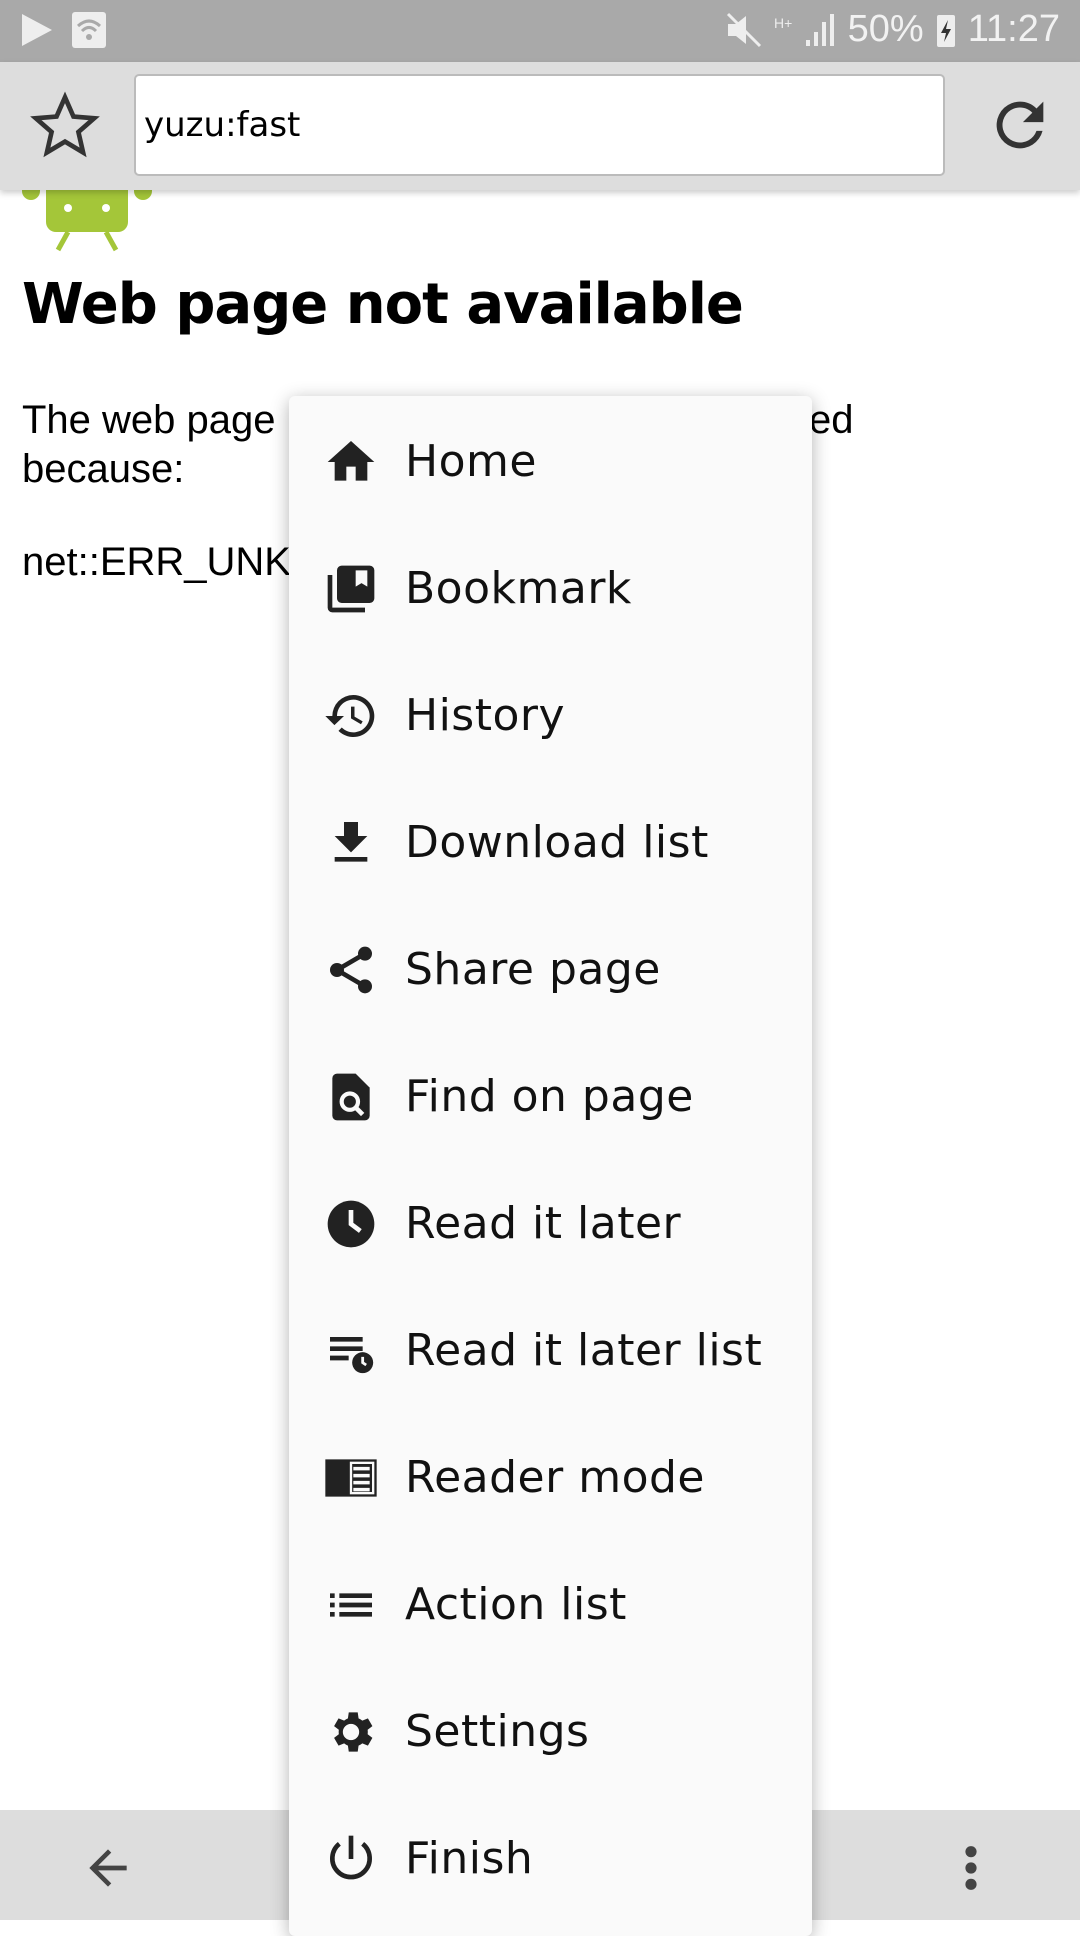 This screenshot has height=1936, width=1080. I want to click on browser-toolbar: yuzu:fast, so click(540, 126).